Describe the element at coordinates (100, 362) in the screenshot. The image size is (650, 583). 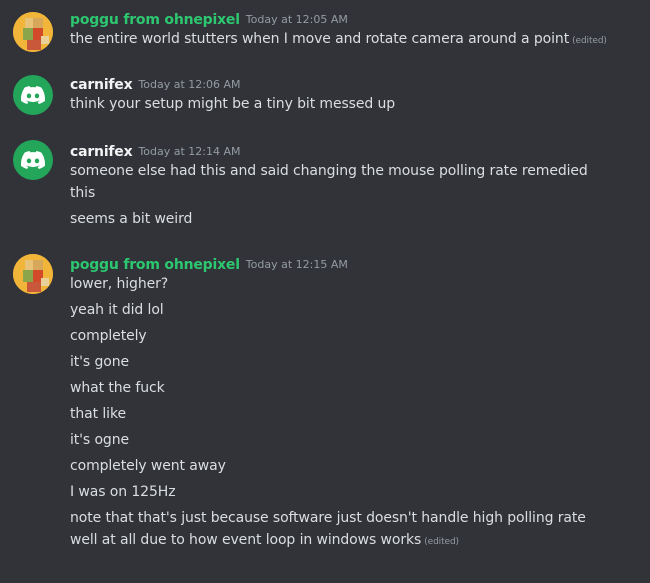
I see `message-text: it's gone` at that location.